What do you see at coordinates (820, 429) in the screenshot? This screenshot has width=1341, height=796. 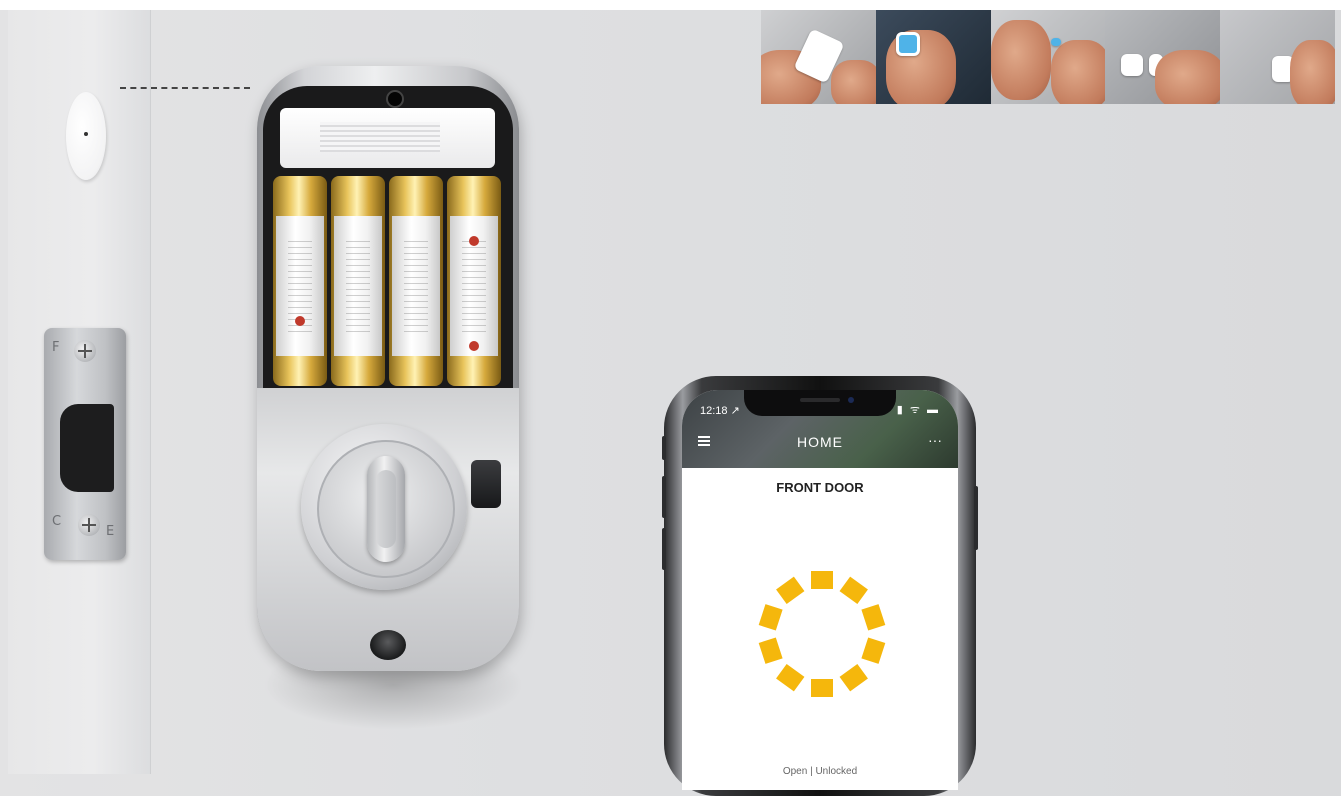 I see `app-header: 12:18 ↗ ▮ ᯤ ▬ HOME ···` at bounding box center [820, 429].